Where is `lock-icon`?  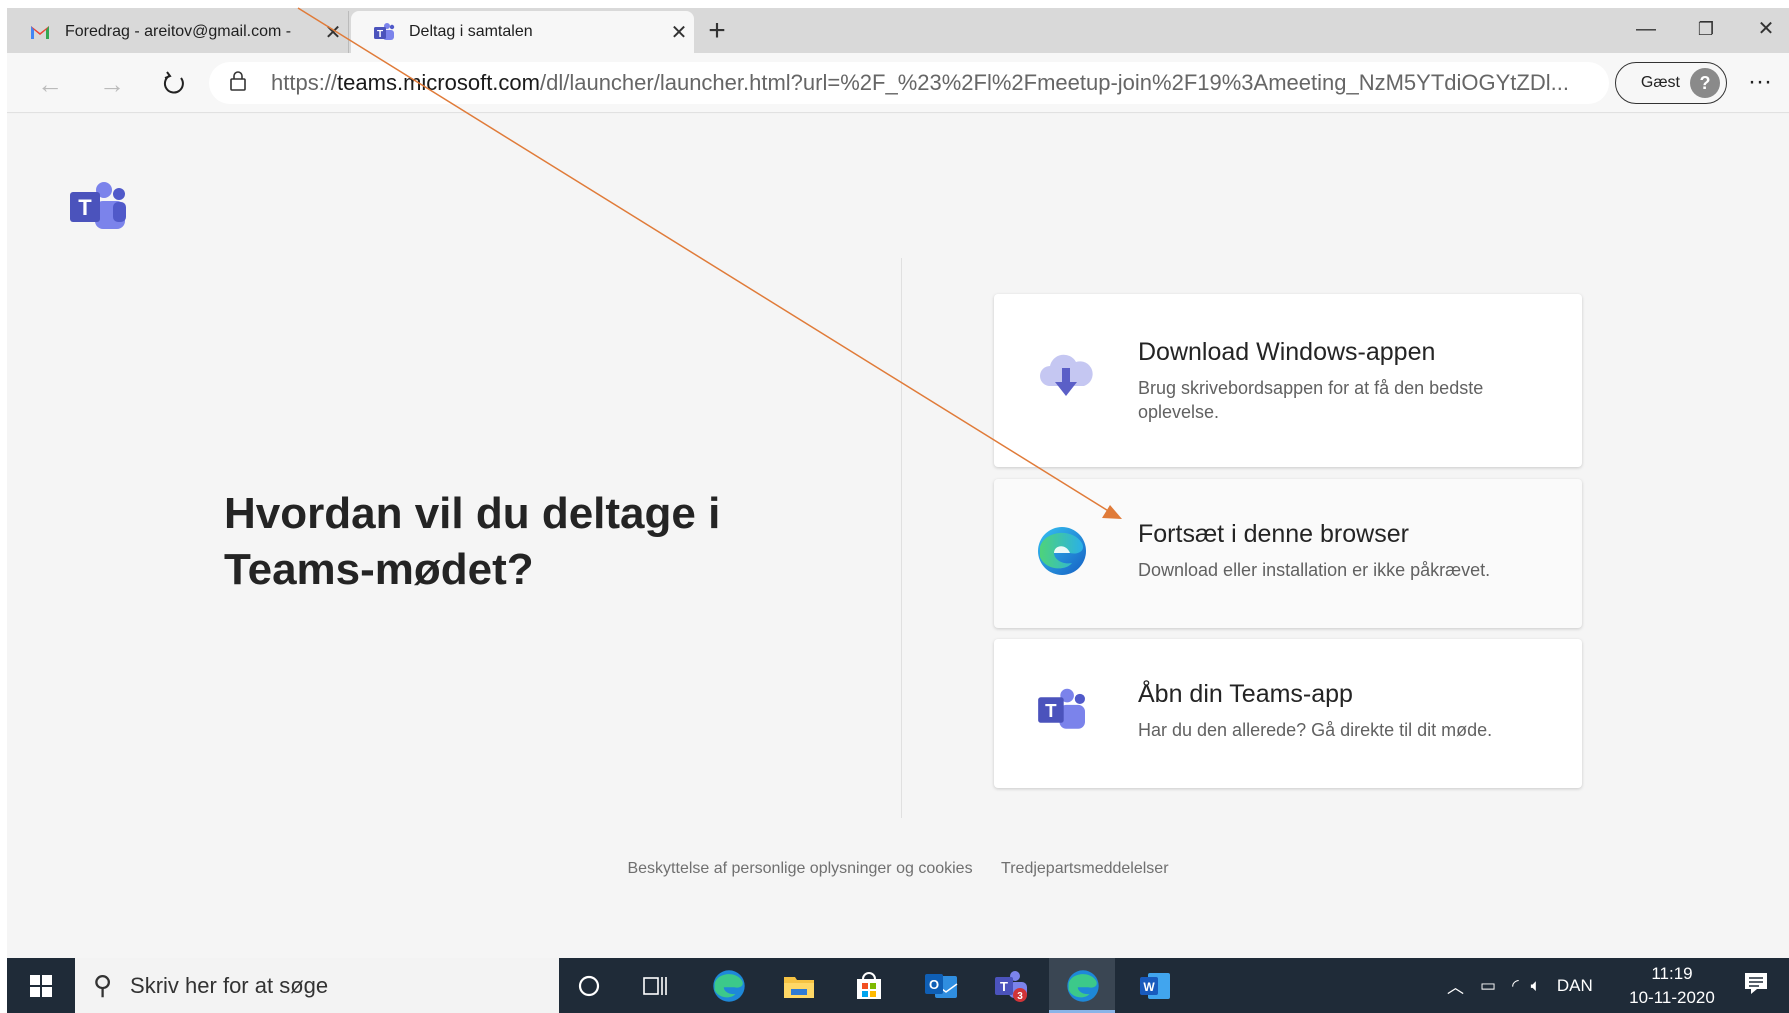 lock-icon is located at coordinates (239, 83).